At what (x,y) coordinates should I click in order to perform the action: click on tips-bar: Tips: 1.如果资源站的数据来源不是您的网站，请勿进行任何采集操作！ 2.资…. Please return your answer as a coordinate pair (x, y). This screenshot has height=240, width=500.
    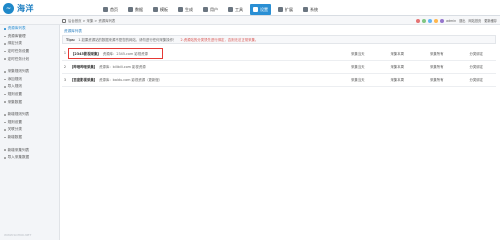
    Looking at the image, I should click on (279, 39).